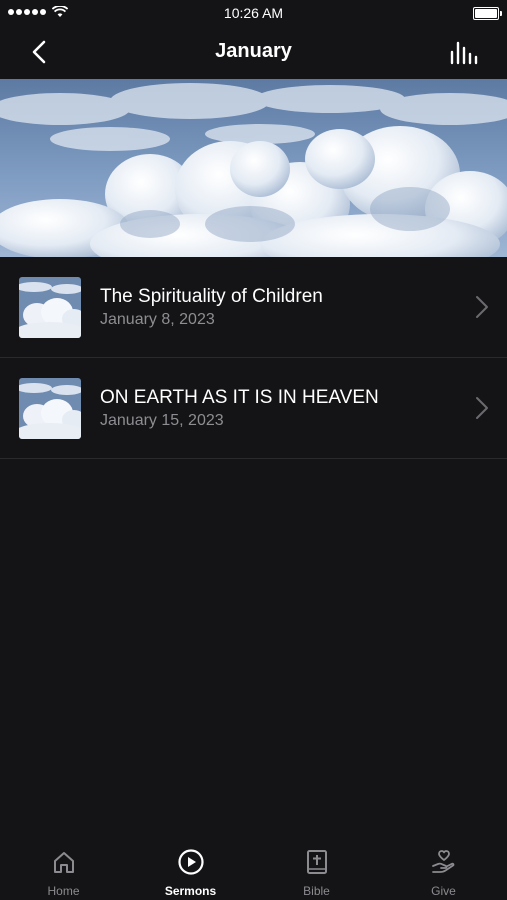  I want to click on tab-label: Bible, so click(316, 891).